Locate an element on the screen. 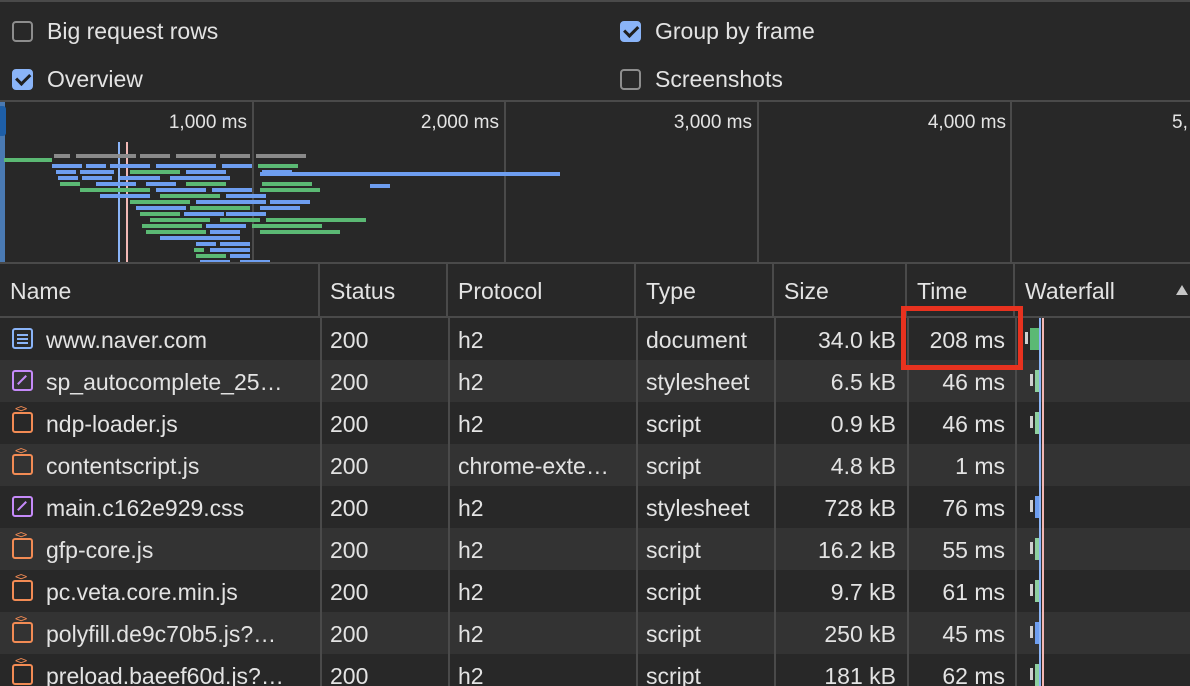 The image size is (1190, 686). request-name: ndp-loader.js is located at coordinates (180, 423).